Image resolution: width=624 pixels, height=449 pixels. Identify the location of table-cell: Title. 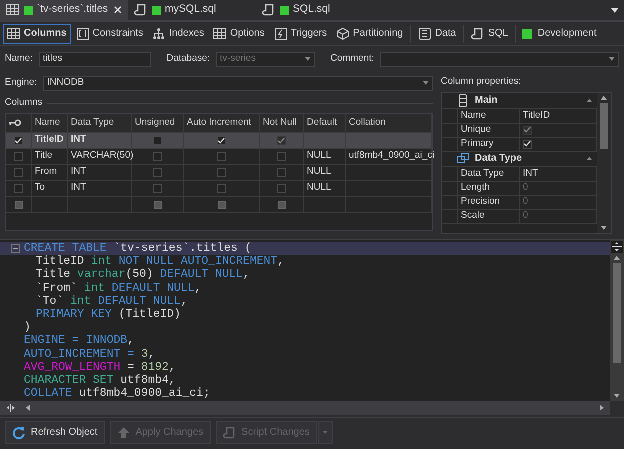
(50, 157).